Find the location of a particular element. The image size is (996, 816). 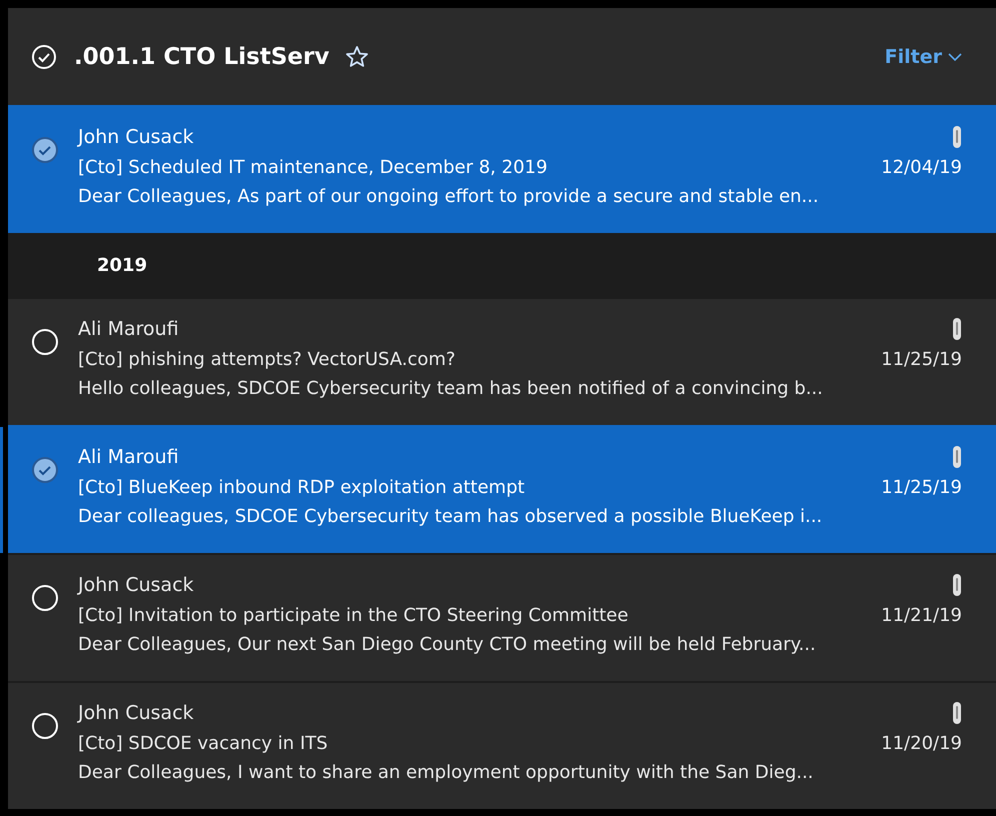

filter-button: Filter is located at coordinates (923, 57).